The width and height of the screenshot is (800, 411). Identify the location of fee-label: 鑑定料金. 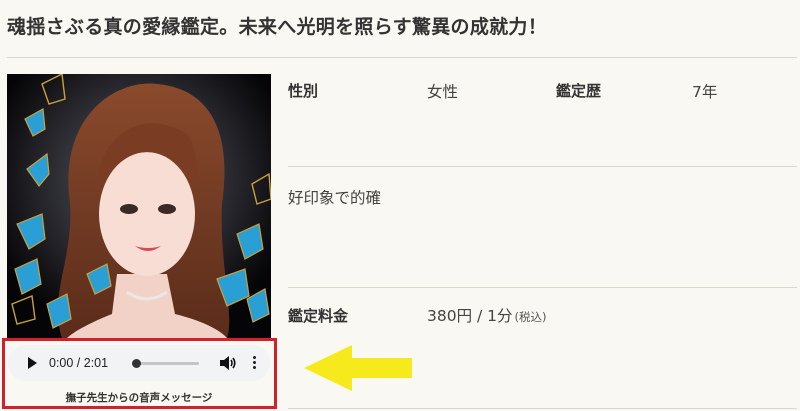
(318, 316).